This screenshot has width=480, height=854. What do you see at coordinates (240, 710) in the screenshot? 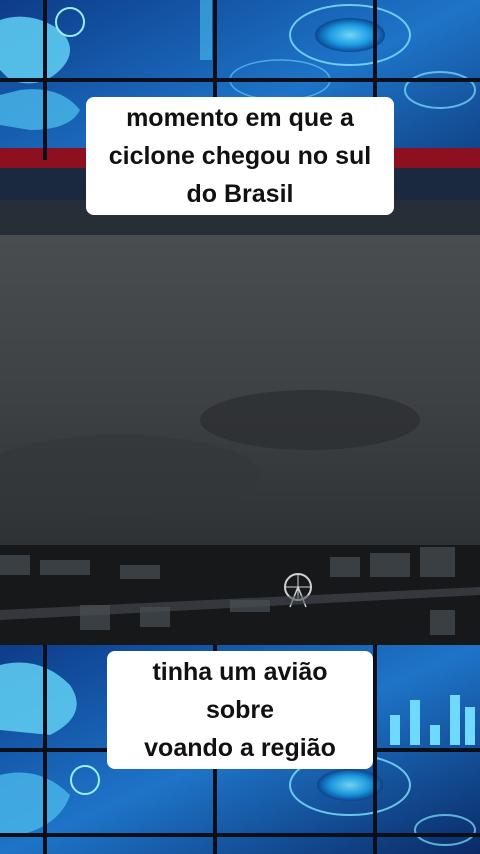
I see `caption-bottom: tinha um avião sobre voando a região` at bounding box center [240, 710].